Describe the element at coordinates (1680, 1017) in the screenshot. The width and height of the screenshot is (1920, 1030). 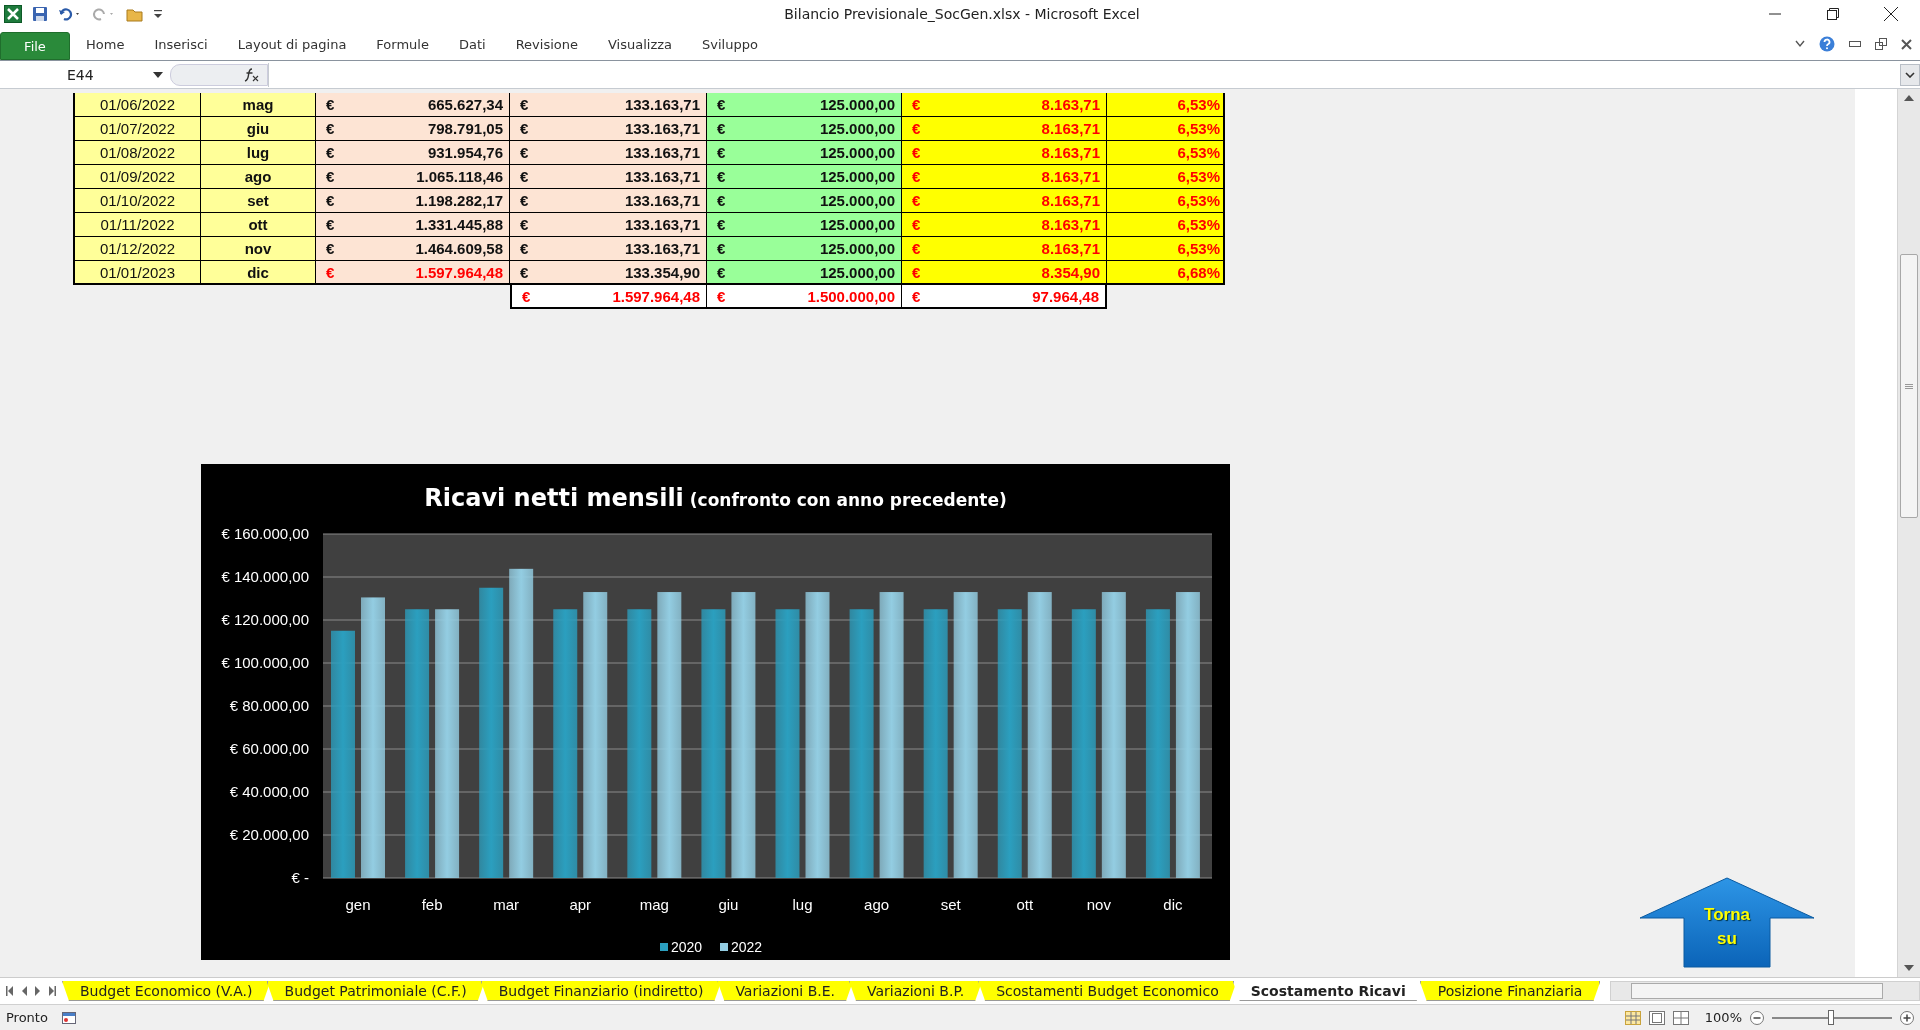
I see `page-break-icon` at that location.